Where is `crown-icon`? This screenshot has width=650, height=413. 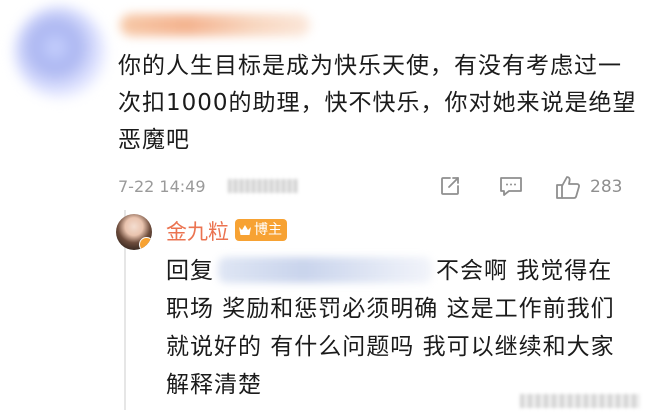
crown-icon is located at coordinates (245, 230).